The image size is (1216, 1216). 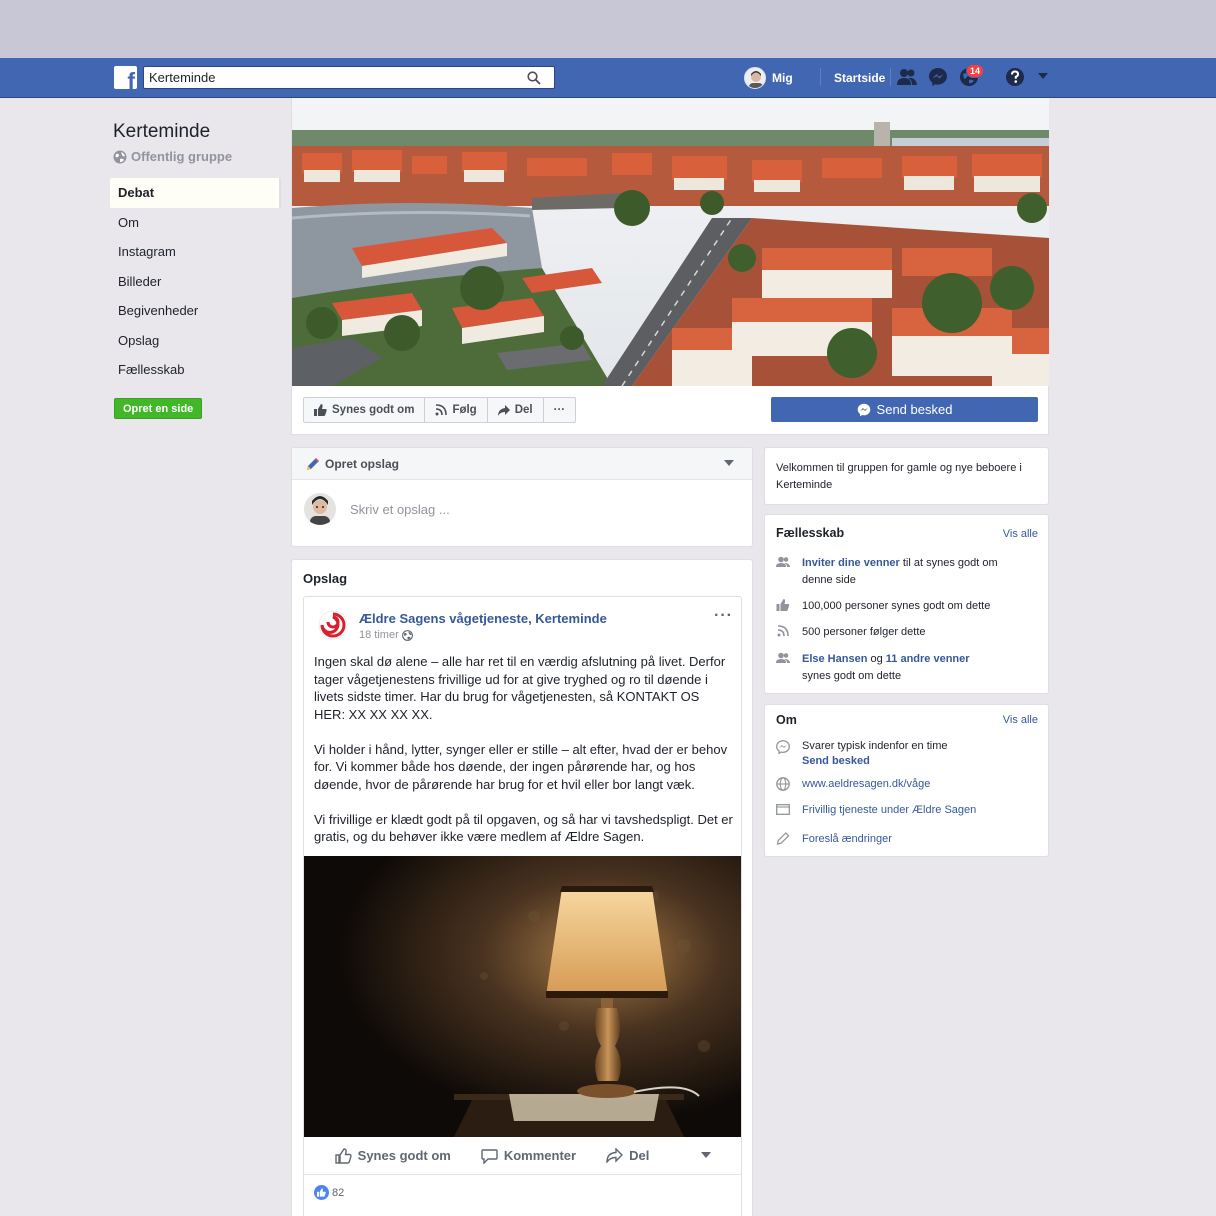 I want to click on likes-count: 82, so click(x=338, y=1192).